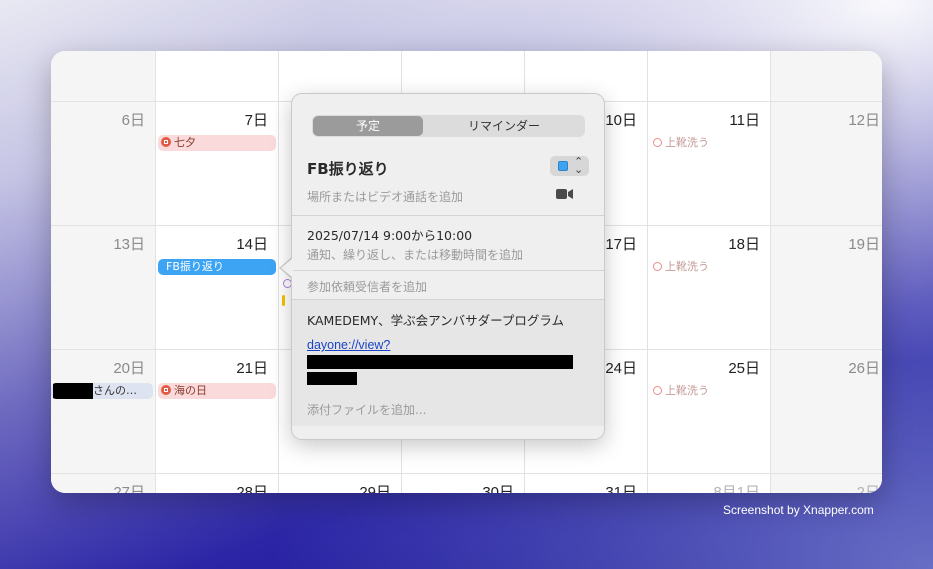  I want to click on day-number: 7日, so click(256, 120).